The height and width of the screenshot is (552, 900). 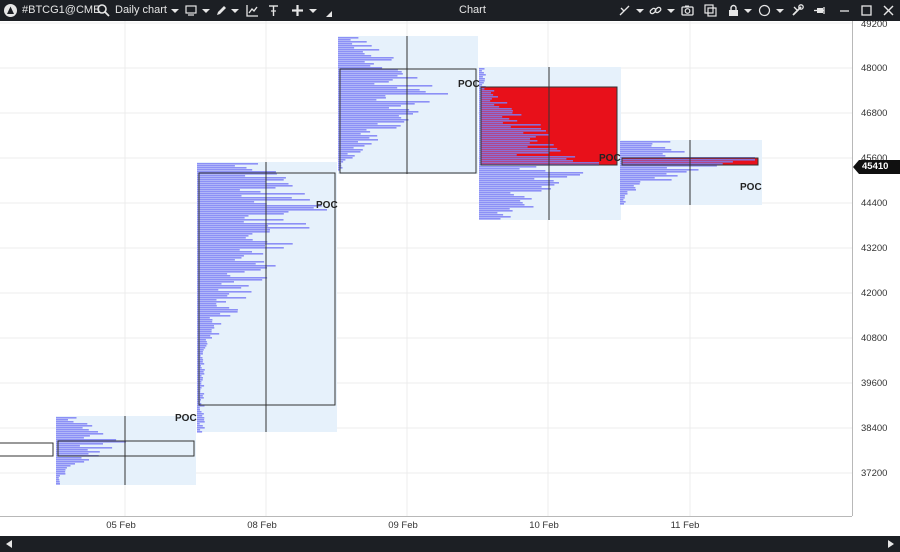 I want to click on templates-icon, so click(x=273, y=10).